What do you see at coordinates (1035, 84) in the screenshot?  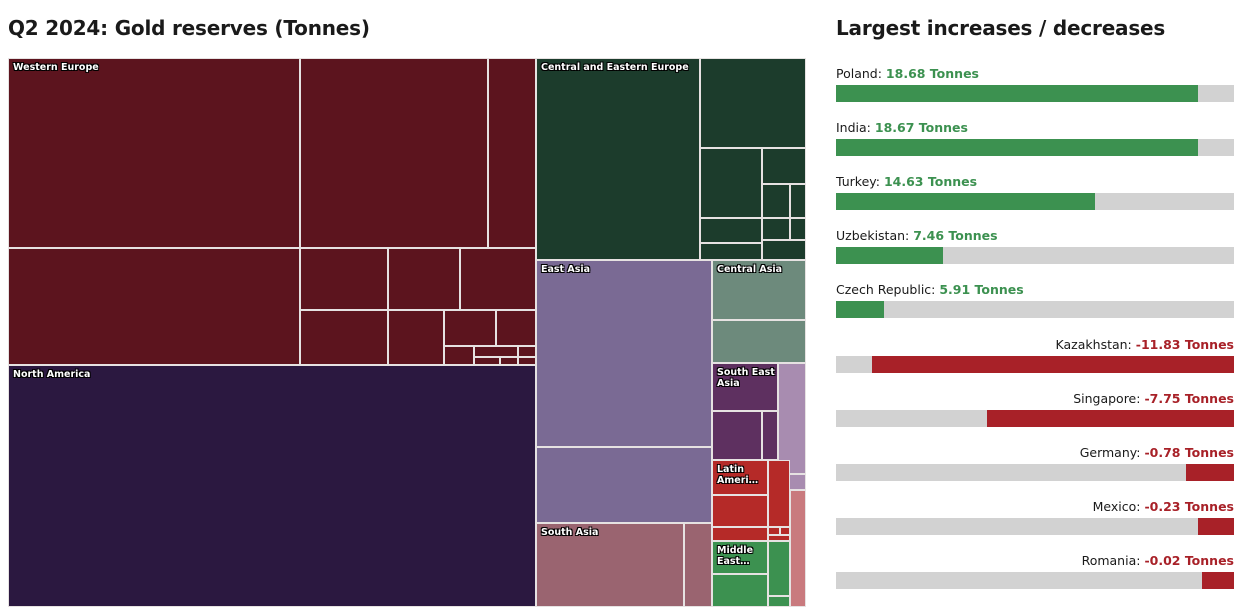 I see `change-row-poland: Poland: 18.68 Tonnes` at bounding box center [1035, 84].